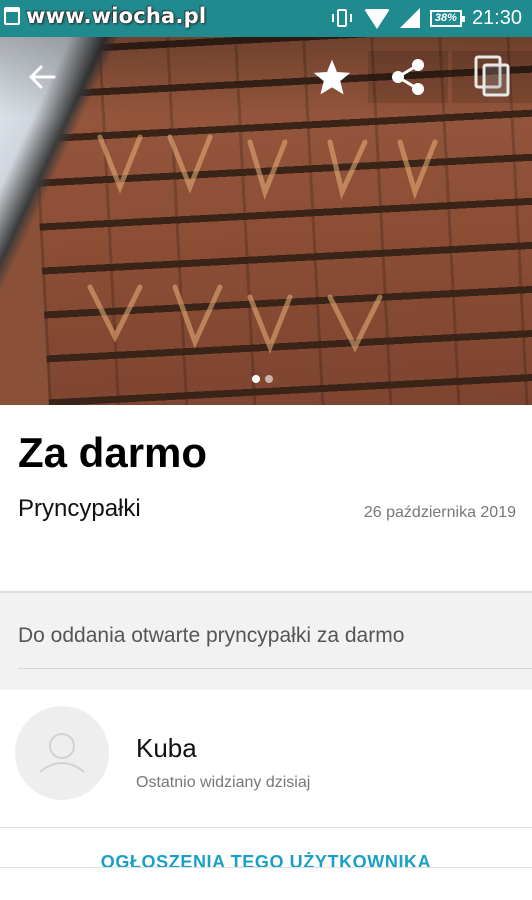 The width and height of the screenshot is (532, 900). Describe the element at coordinates (116, 16) in the screenshot. I see `watermark: www.wiocha.pl` at that location.